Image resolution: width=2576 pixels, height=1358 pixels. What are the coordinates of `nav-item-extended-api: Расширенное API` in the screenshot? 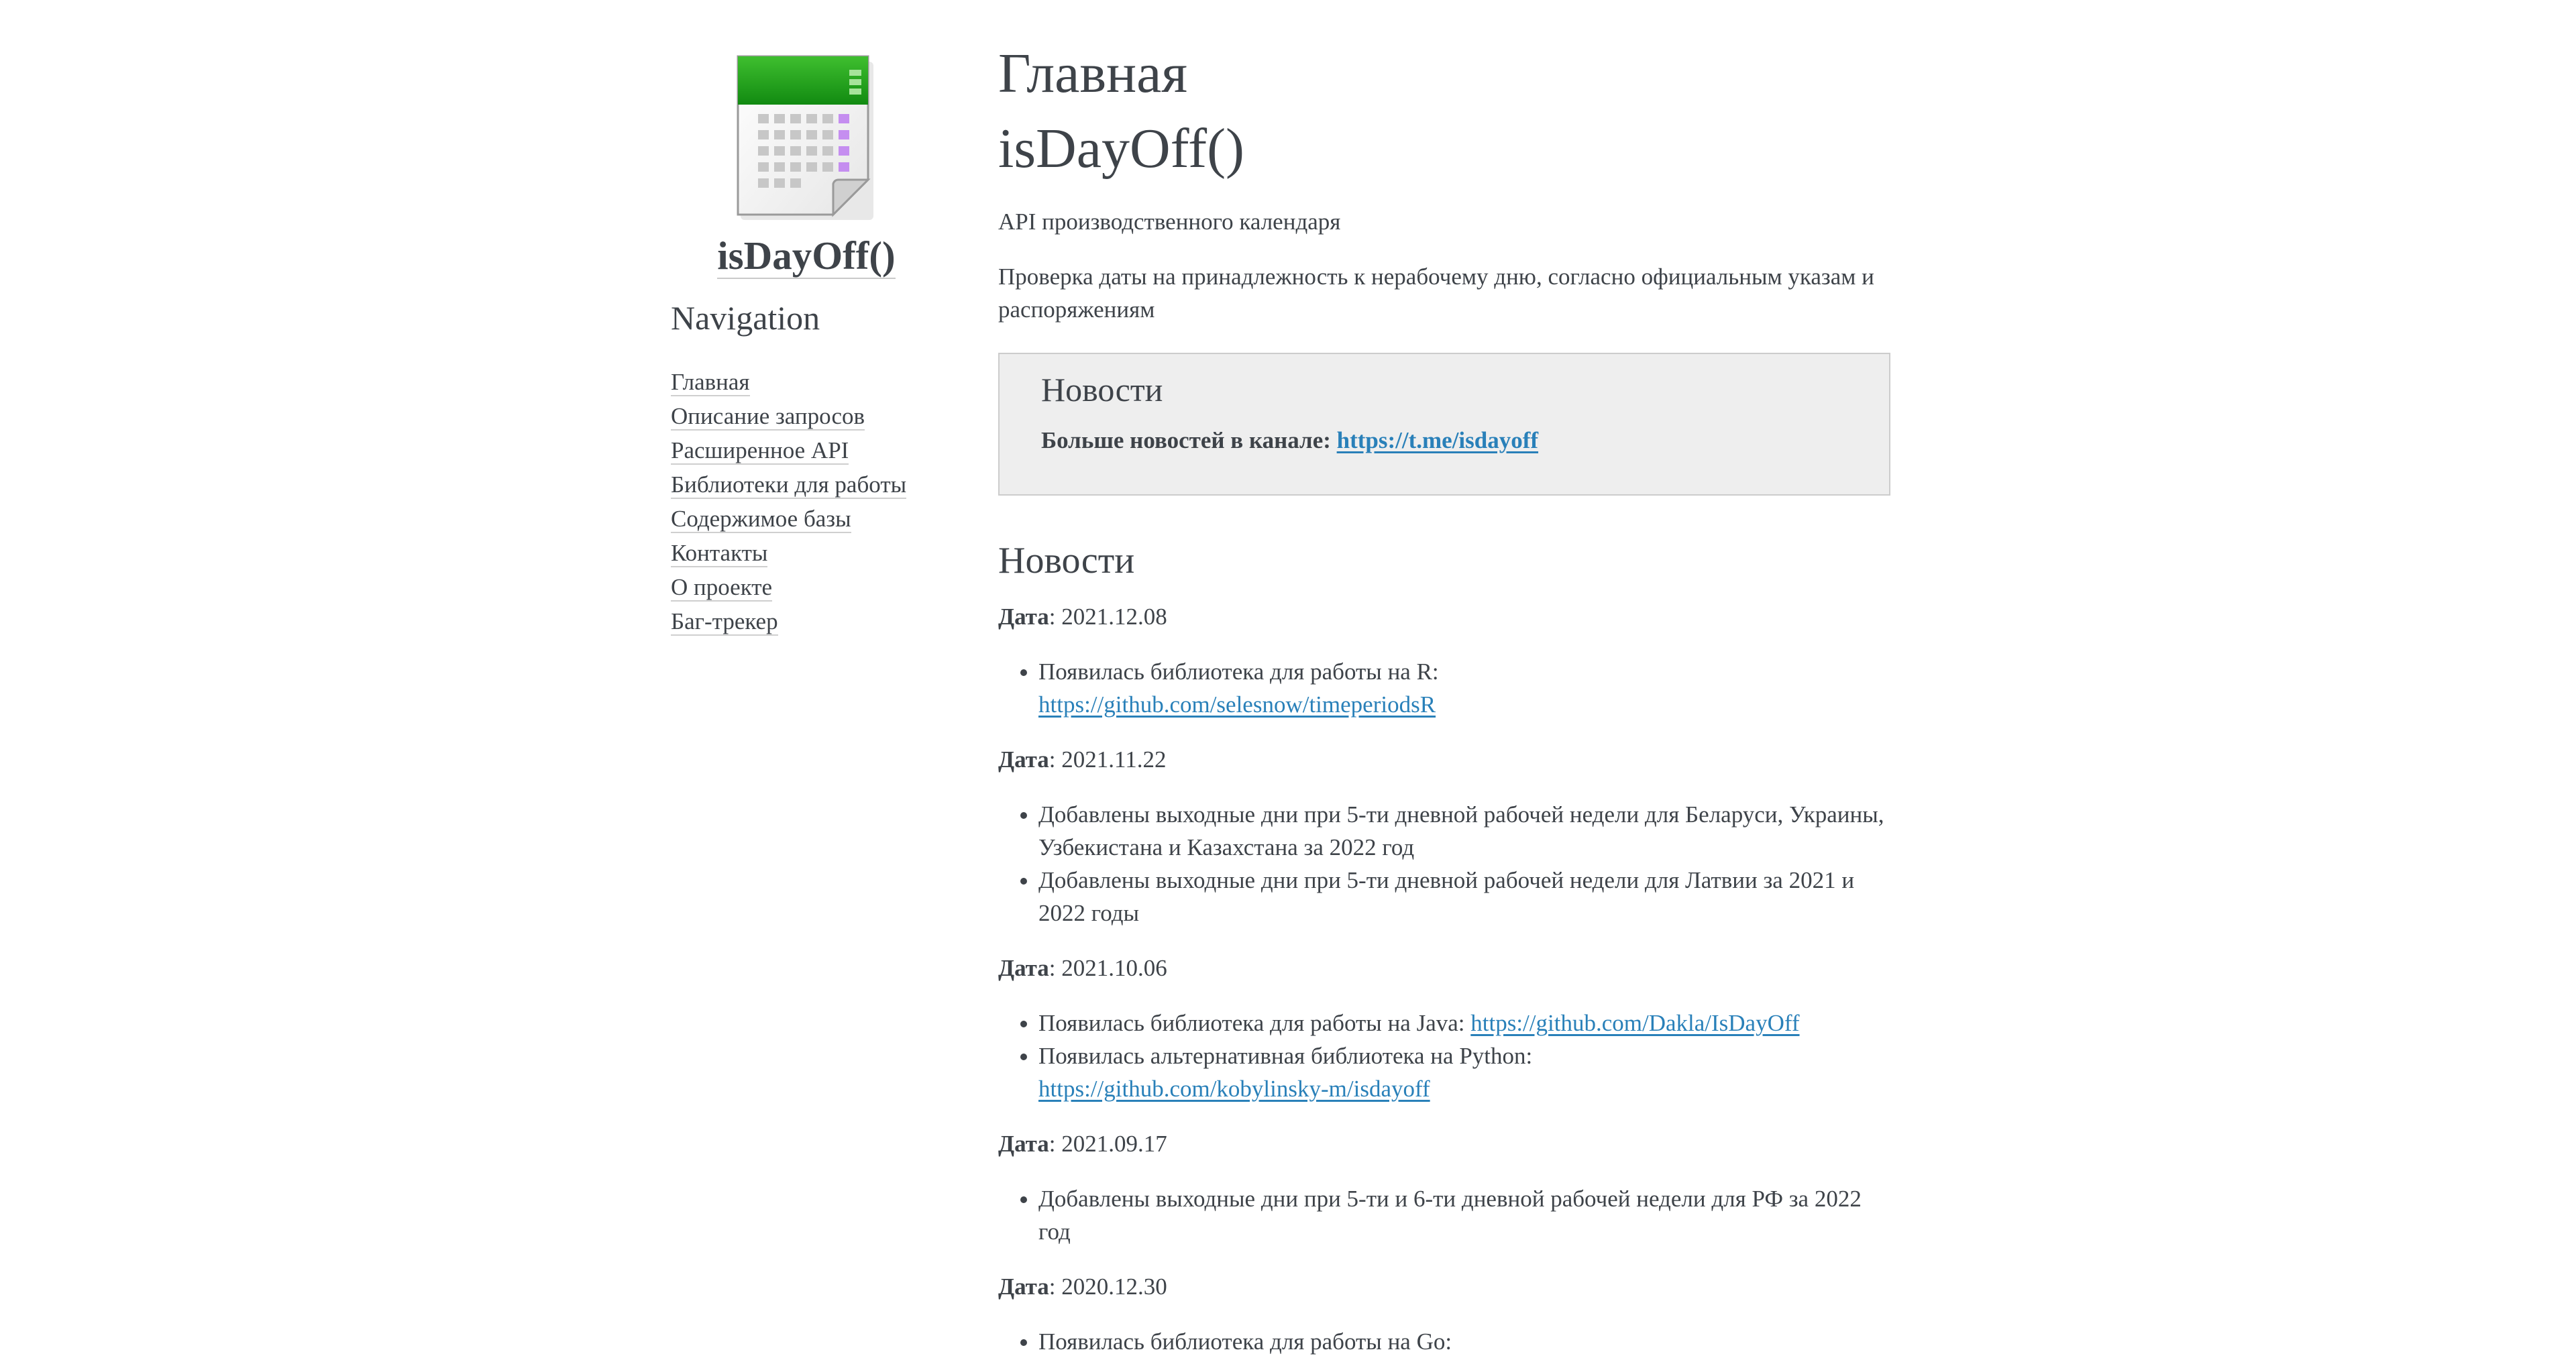 It's located at (812, 450).